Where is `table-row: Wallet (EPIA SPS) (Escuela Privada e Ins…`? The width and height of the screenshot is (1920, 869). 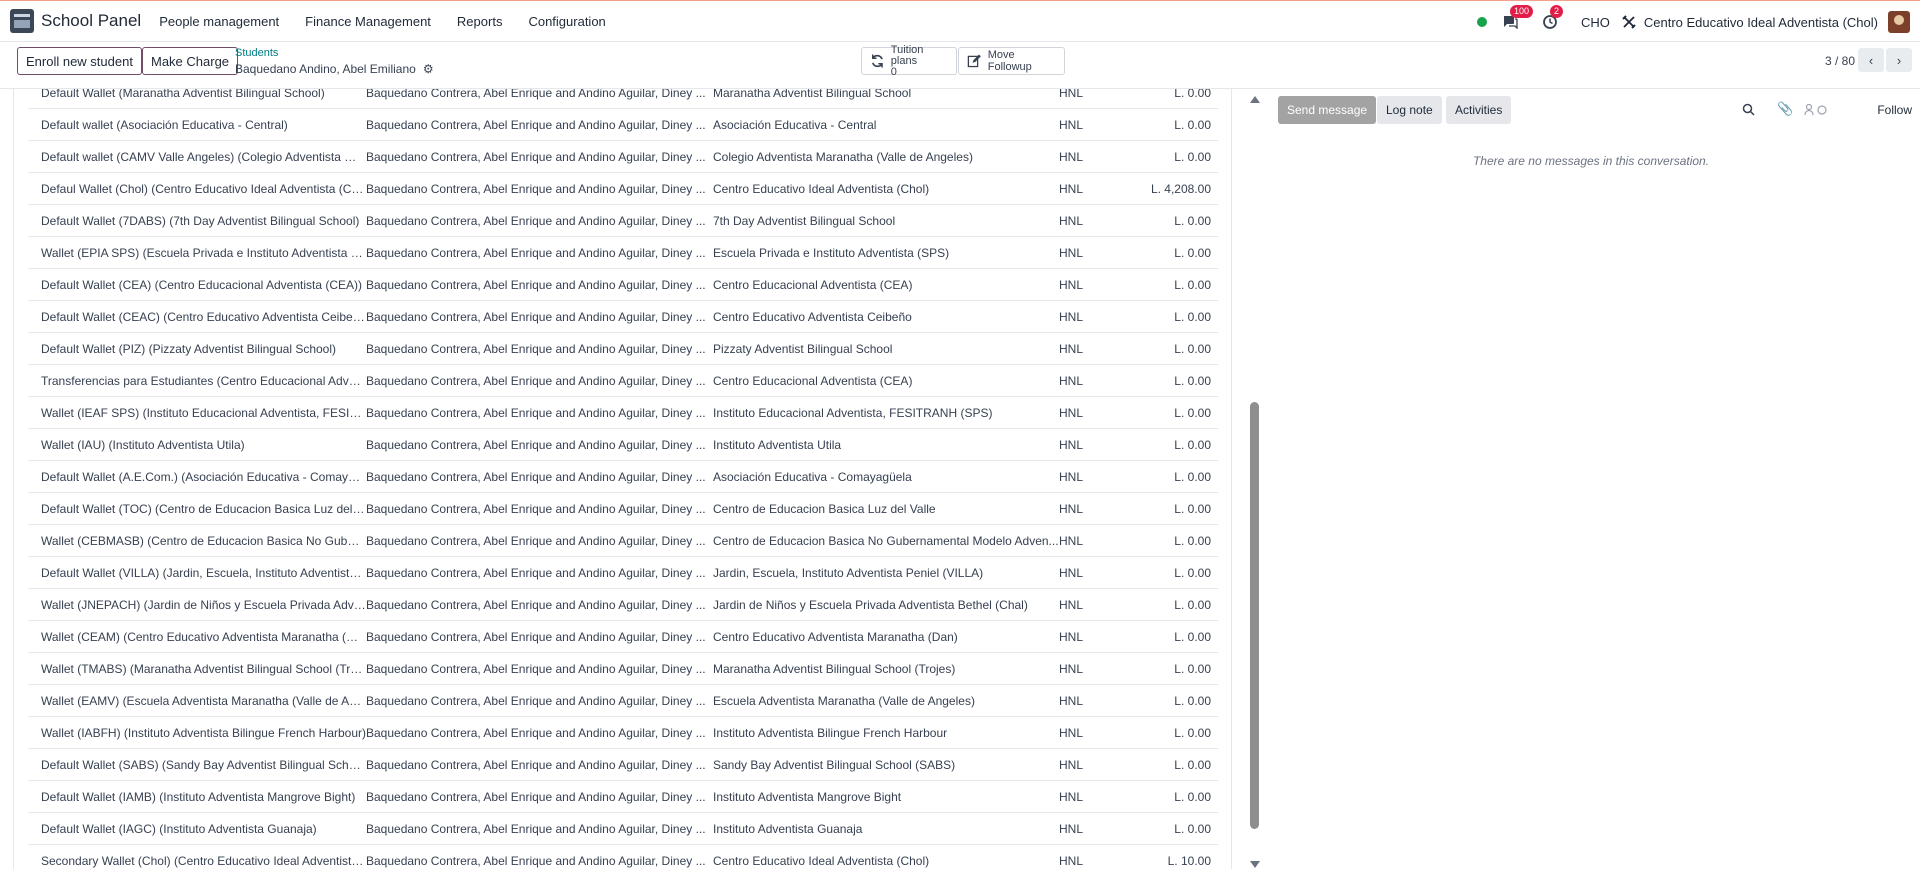
table-row: Wallet (EPIA SPS) (Escuela Privada e Ins… is located at coordinates (623, 253).